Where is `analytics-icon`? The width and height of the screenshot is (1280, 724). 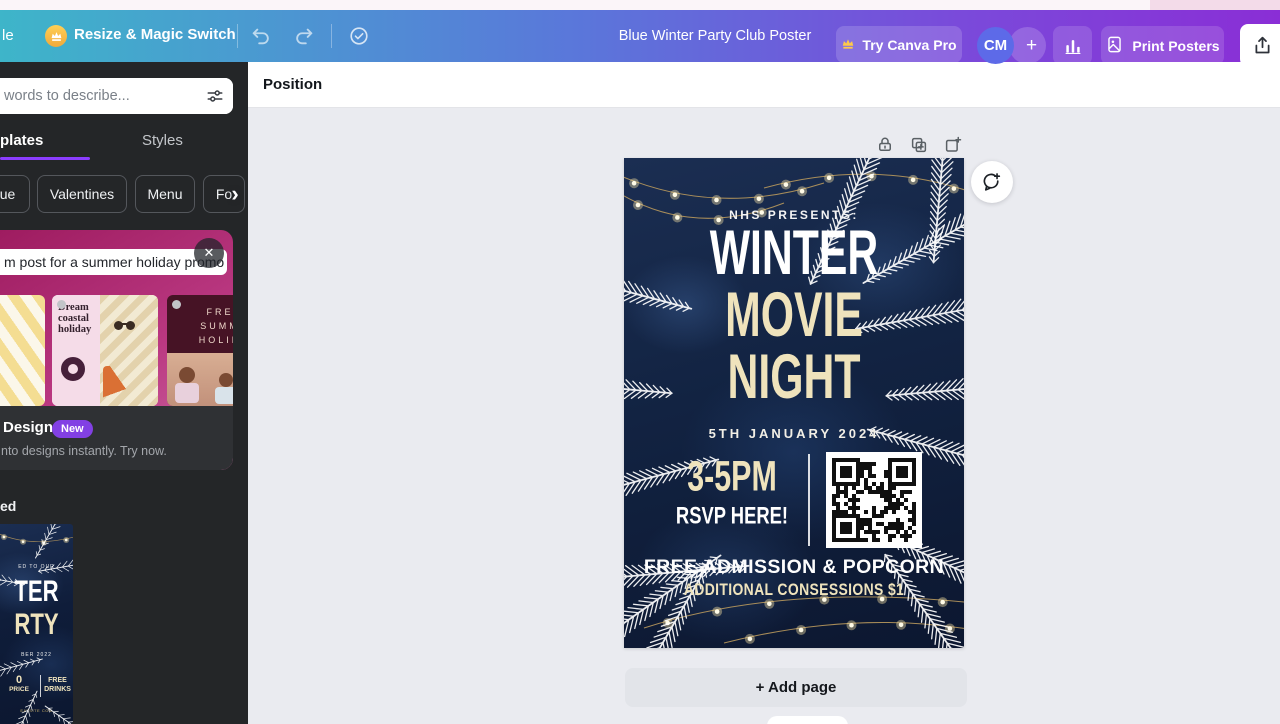 analytics-icon is located at coordinates (1072, 46).